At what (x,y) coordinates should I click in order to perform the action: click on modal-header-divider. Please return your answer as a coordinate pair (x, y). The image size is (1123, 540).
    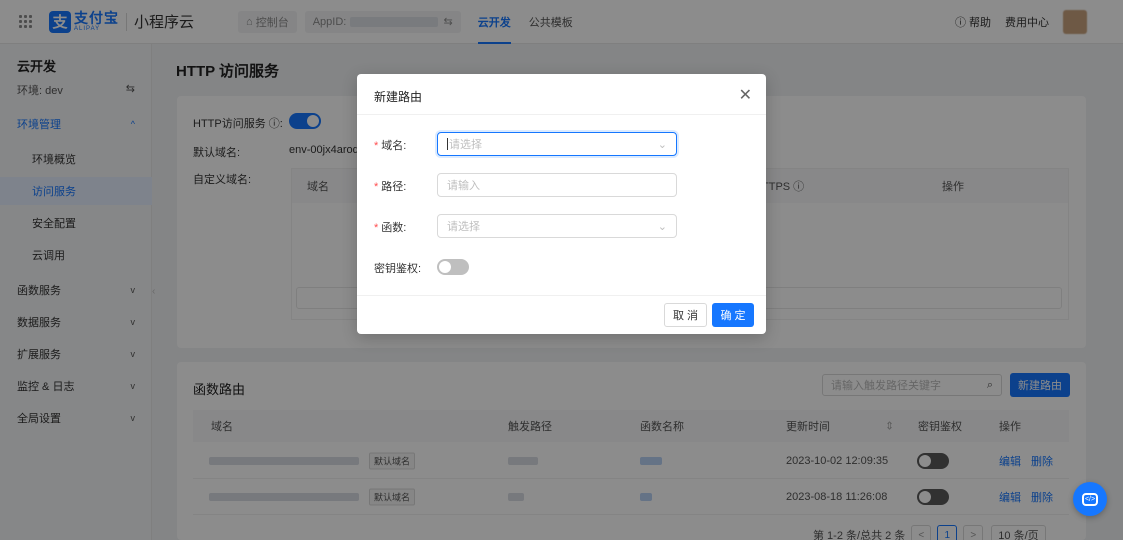
    Looking at the image, I should click on (561, 114).